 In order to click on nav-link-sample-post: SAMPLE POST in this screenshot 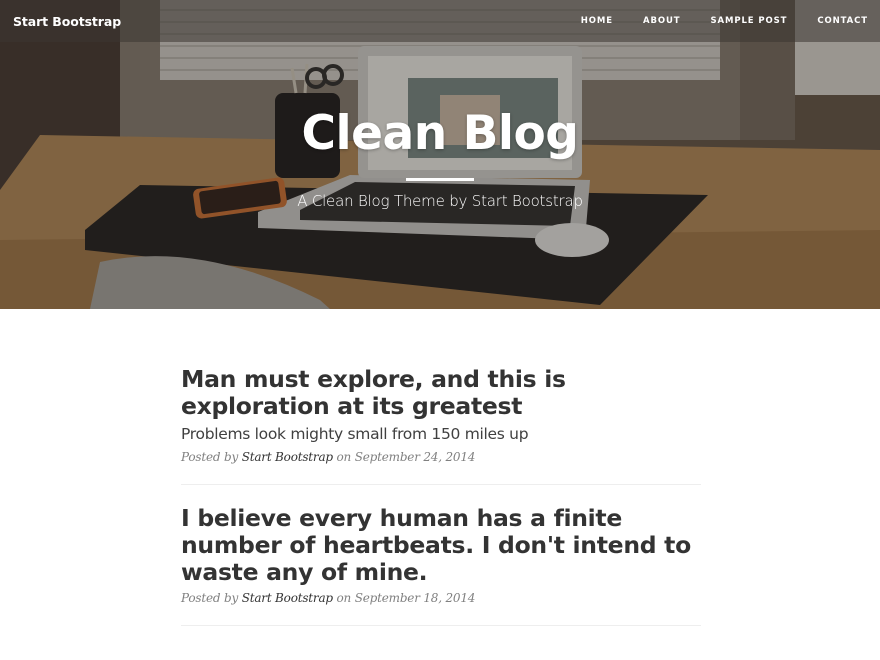, I will do `click(749, 21)`.